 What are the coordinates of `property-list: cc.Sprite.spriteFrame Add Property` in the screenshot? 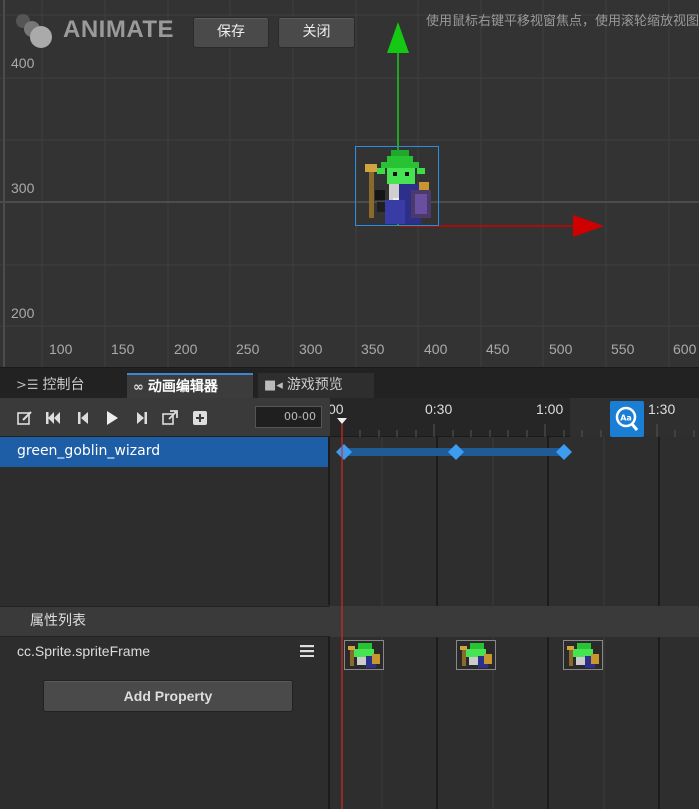 It's located at (165, 723).